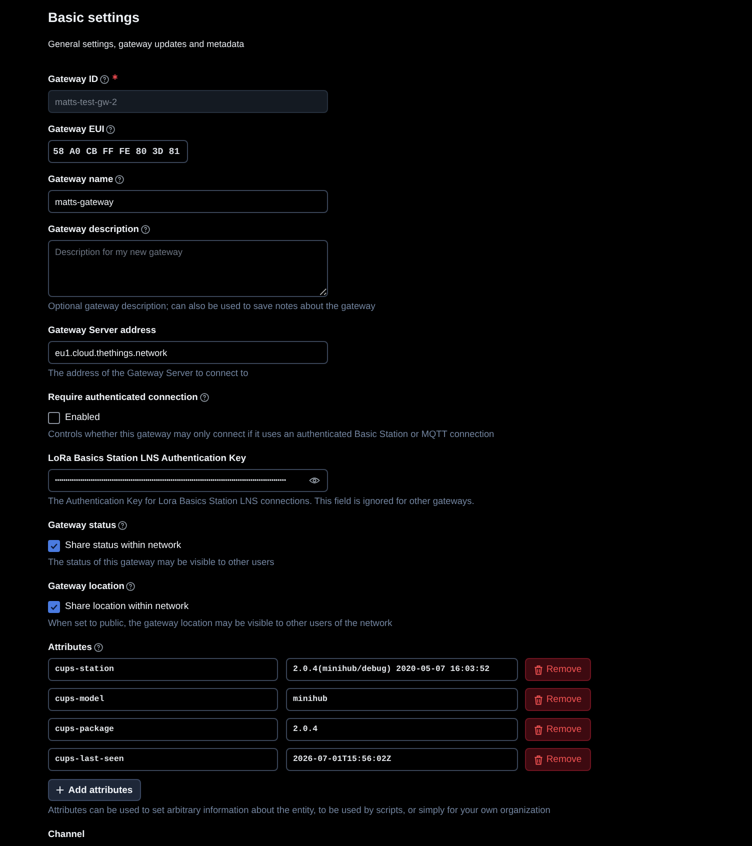 Image resolution: width=752 pixels, height=846 pixels. What do you see at coordinates (163, 669) in the screenshot?
I see `attribute-key-field: cups-station` at bounding box center [163, 669].